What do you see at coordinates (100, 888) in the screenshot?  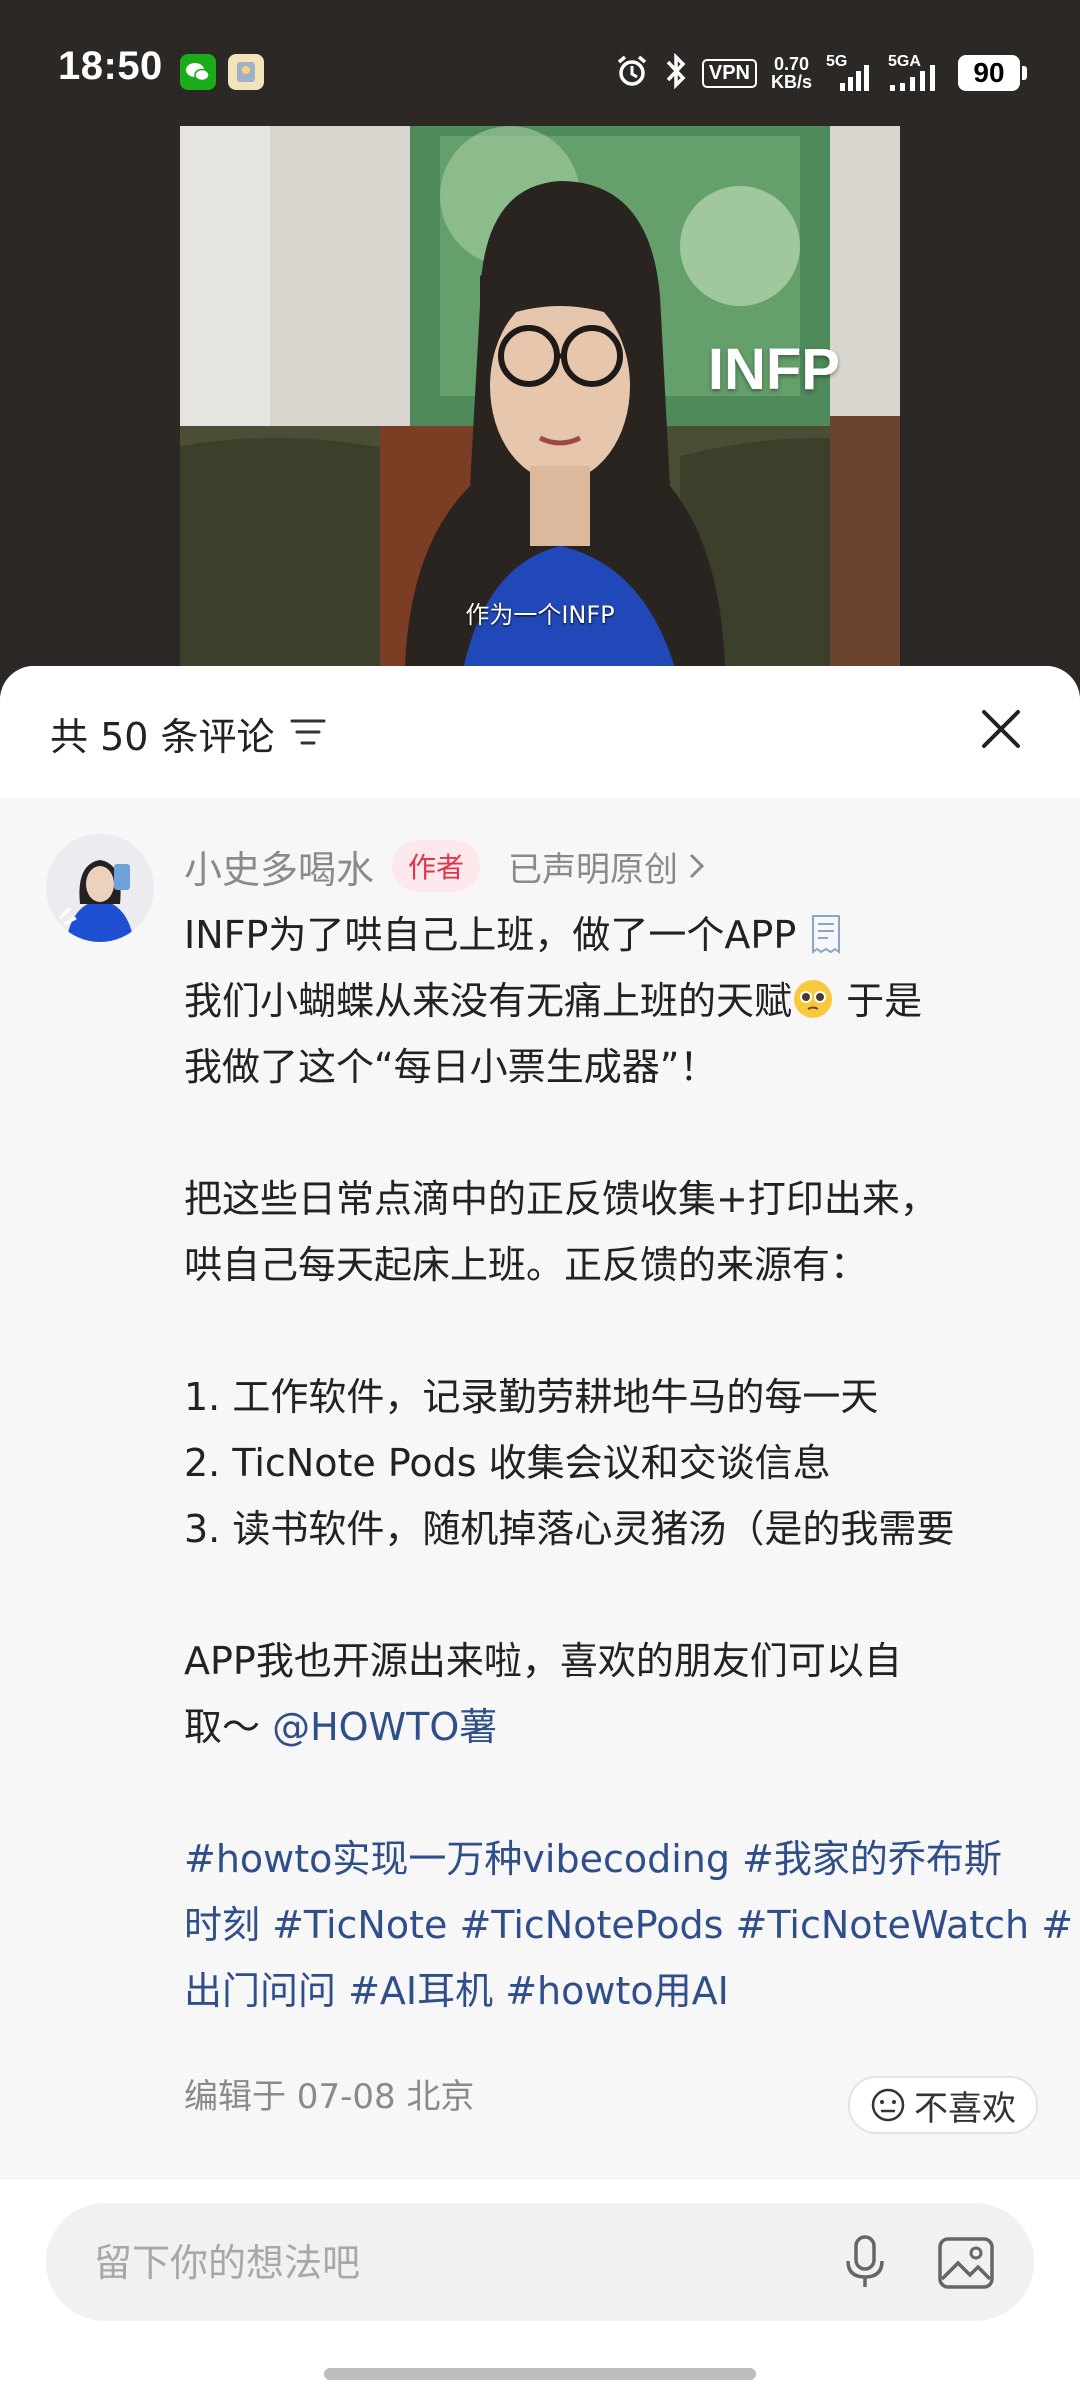 I see `author-avatar` at bounding box center [100, 888].